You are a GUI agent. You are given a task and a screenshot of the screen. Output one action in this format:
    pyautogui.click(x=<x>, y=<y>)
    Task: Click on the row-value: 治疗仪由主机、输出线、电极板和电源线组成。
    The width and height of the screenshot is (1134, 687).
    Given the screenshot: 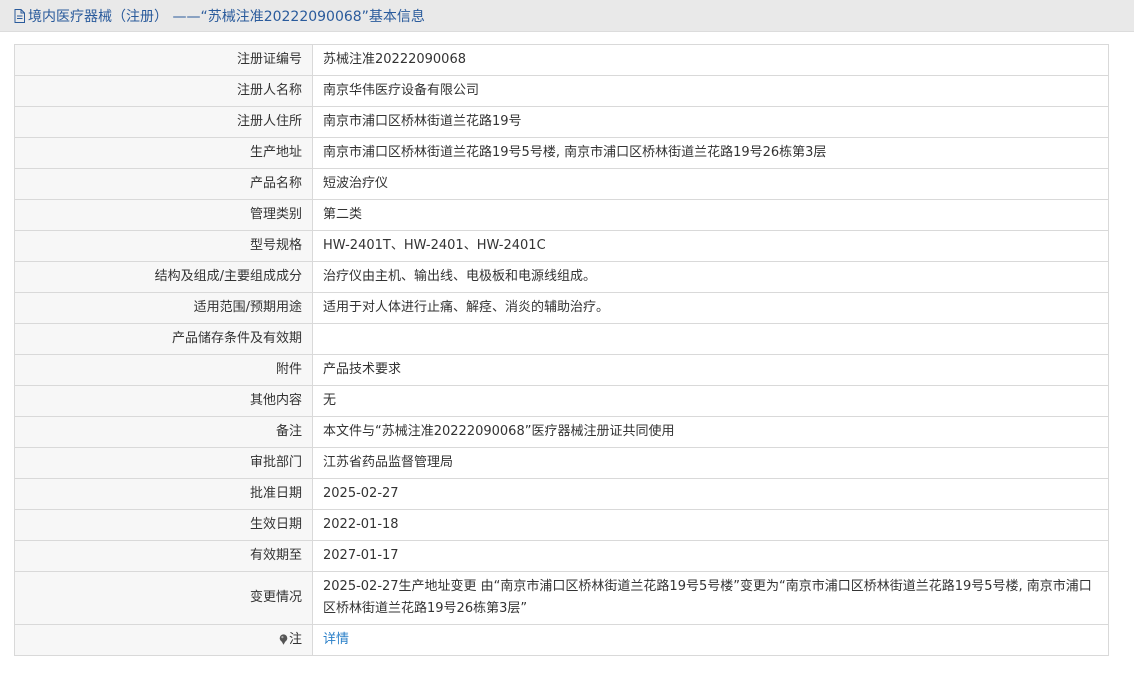 What is the action you would take?
    pyautogui.click(x=710, y=277)
    